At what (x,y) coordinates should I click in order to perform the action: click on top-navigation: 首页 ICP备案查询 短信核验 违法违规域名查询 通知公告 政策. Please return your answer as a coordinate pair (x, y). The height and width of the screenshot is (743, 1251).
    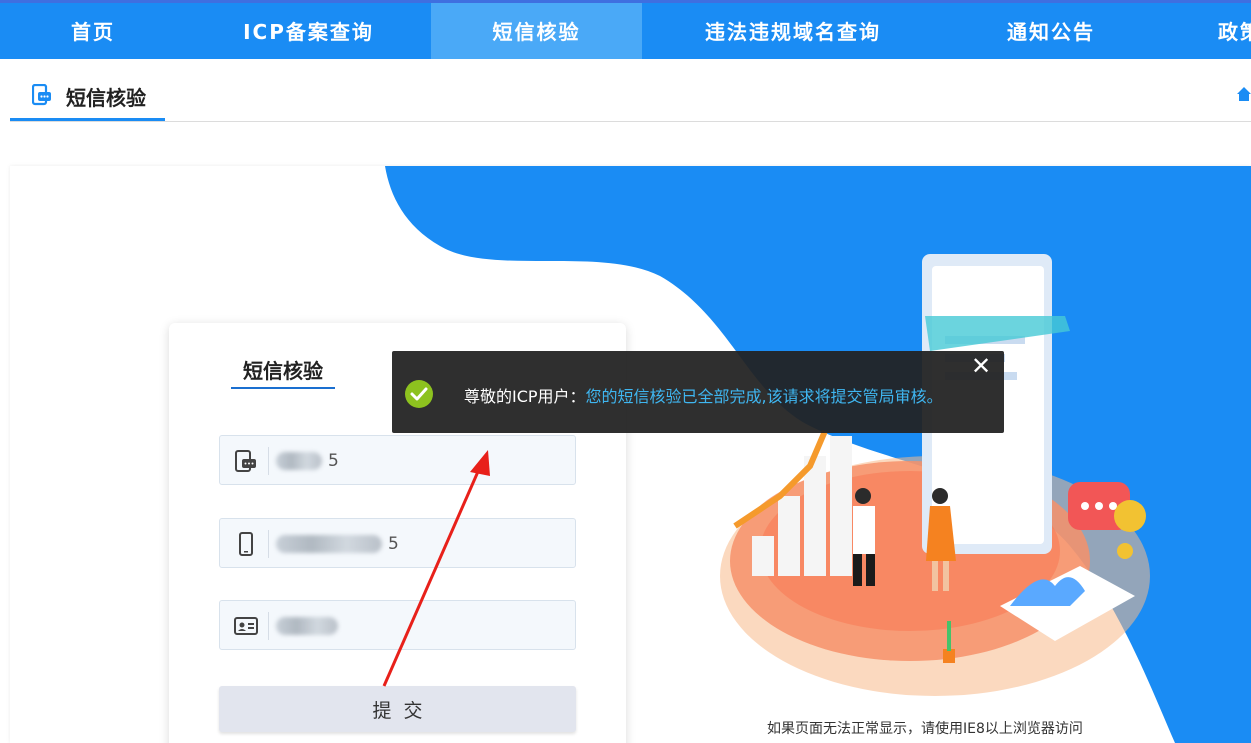
    Looking at the image, I should click on (625, 29).